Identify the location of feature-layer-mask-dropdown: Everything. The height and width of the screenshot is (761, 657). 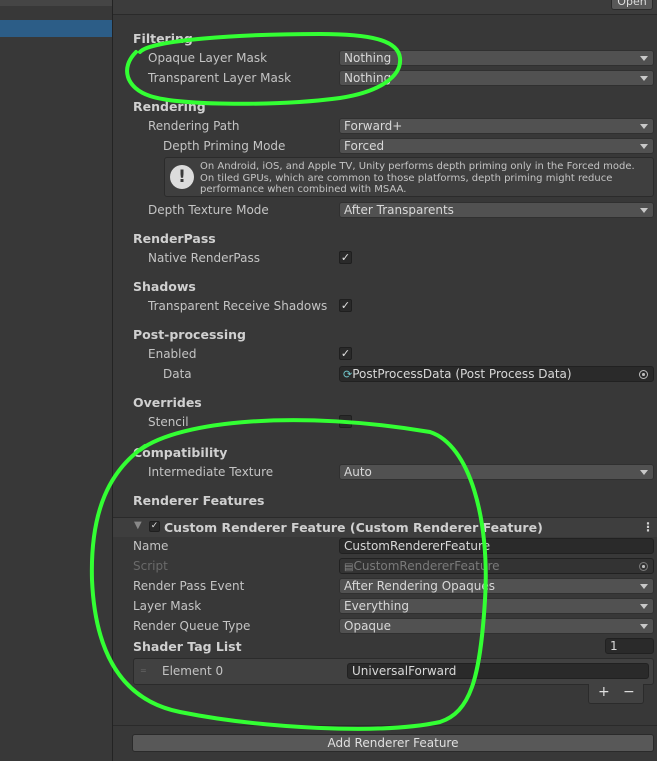
(496, 606).